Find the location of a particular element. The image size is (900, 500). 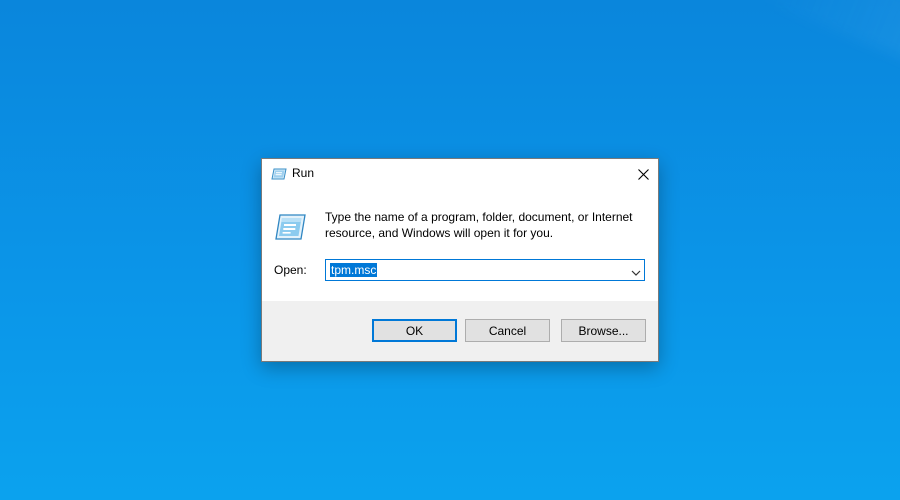

open-input-value: tpm.msc is located at coordinates (354, 270).